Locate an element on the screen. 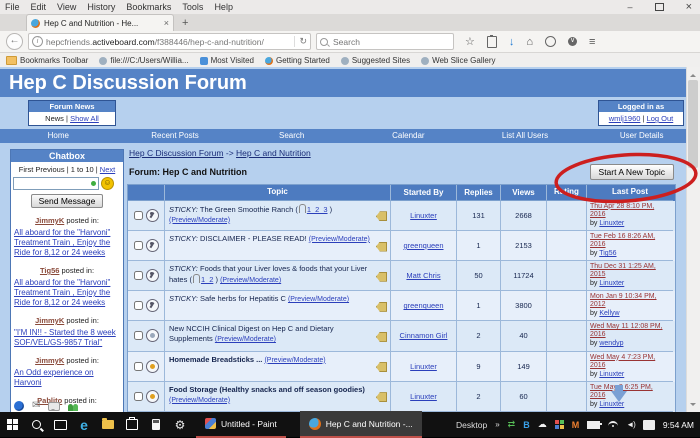  menu-view: View is located at coordinates (66, 7).